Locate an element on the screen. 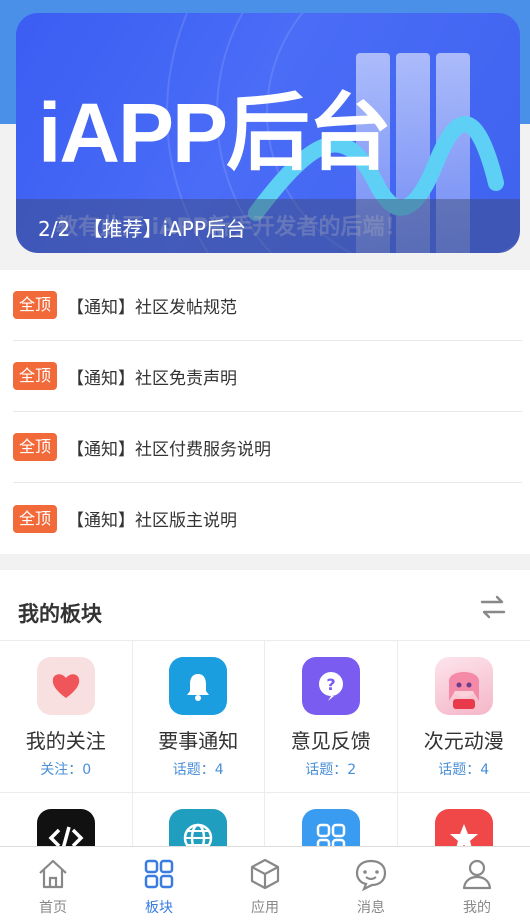  banner-counter: 2/2 is located at coordinates (54, 229).